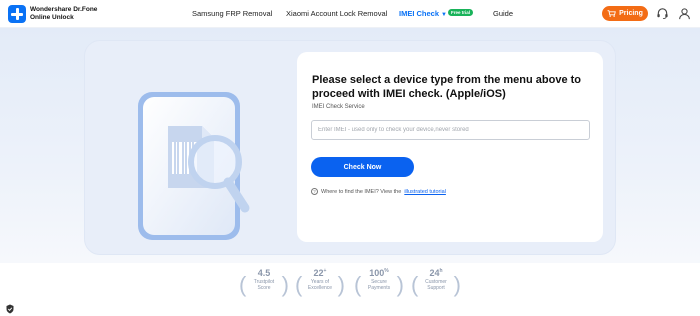 This screenshot has width=700, height=316. Describe the element at coordinates (338, 107) in the screenshot. I see `imei-check-service-label: IMEI Check Service` at that location.